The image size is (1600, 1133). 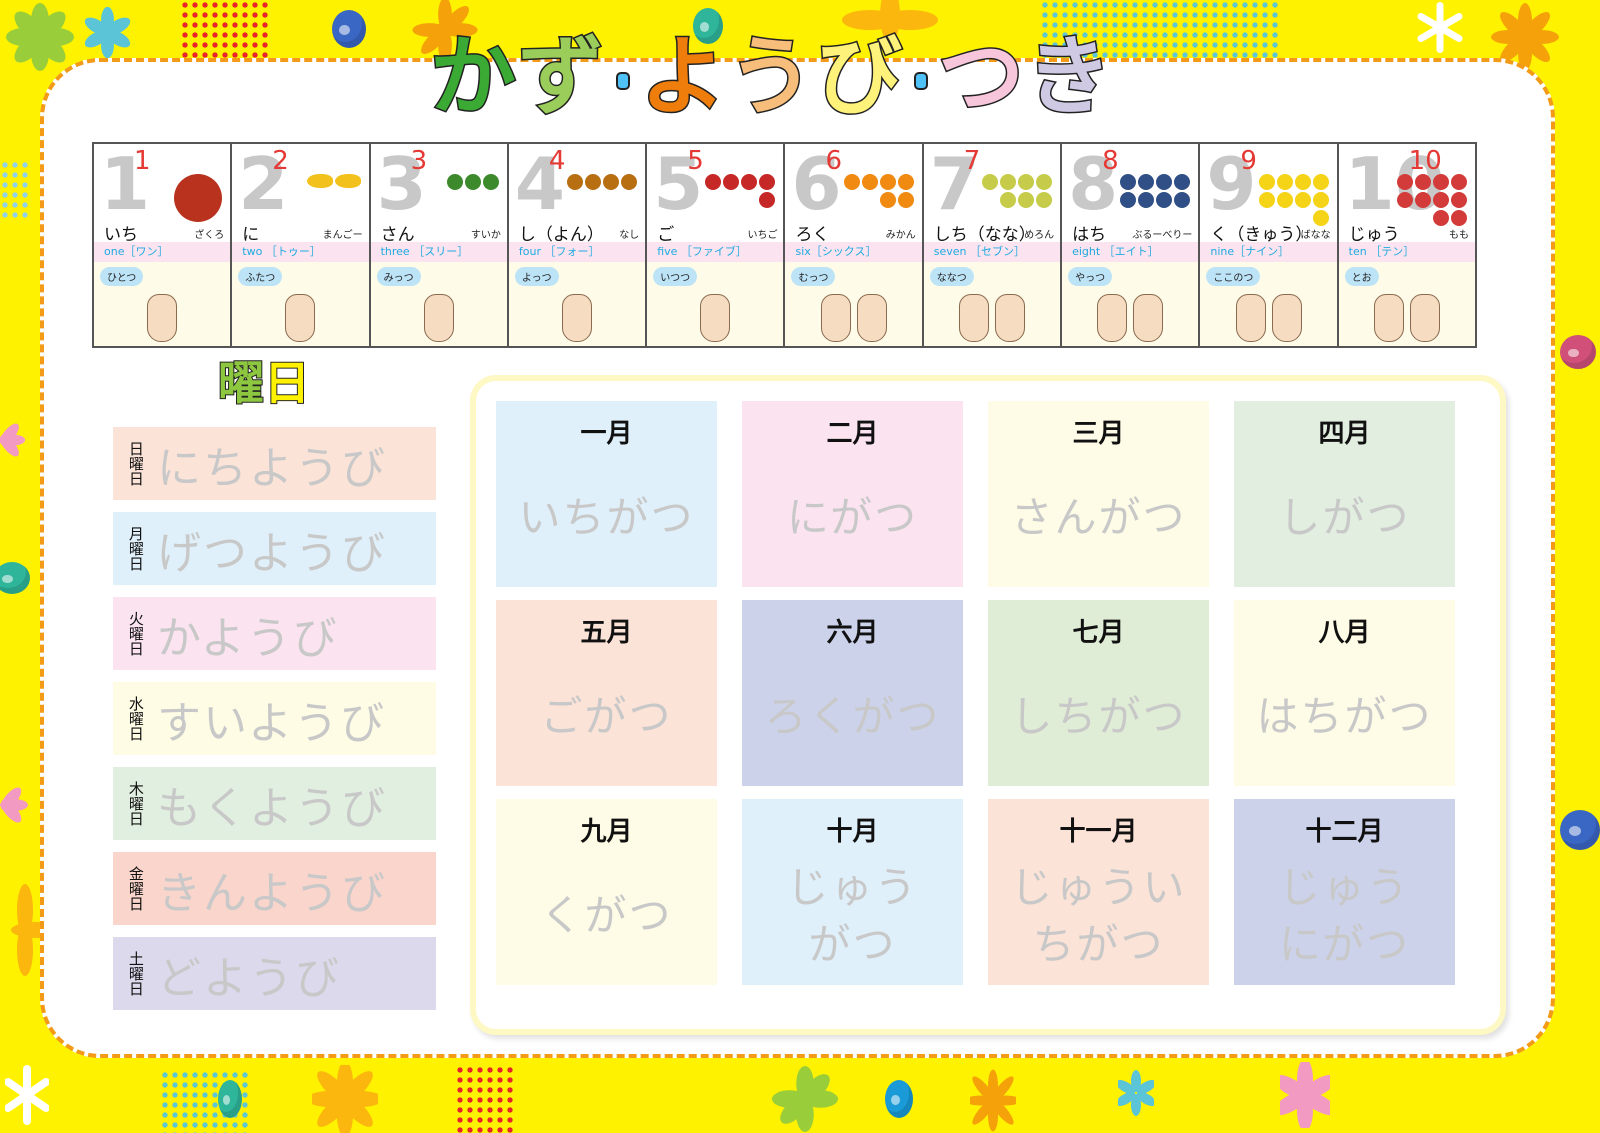 What do you see at coordinates (1098, 693) in the screenshot?
I see `month-card: 七月 しちがつ` at bounding box center [1098, 693].